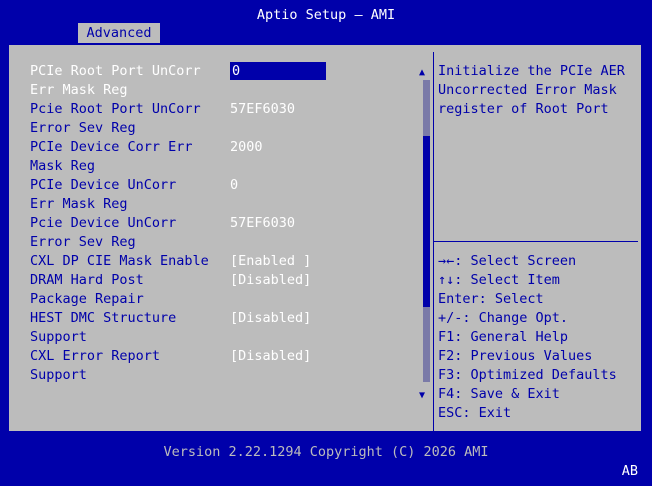 The image size is (652, 486). I want to click on key-hint-enter: Enter: Select, so click(491, 299).